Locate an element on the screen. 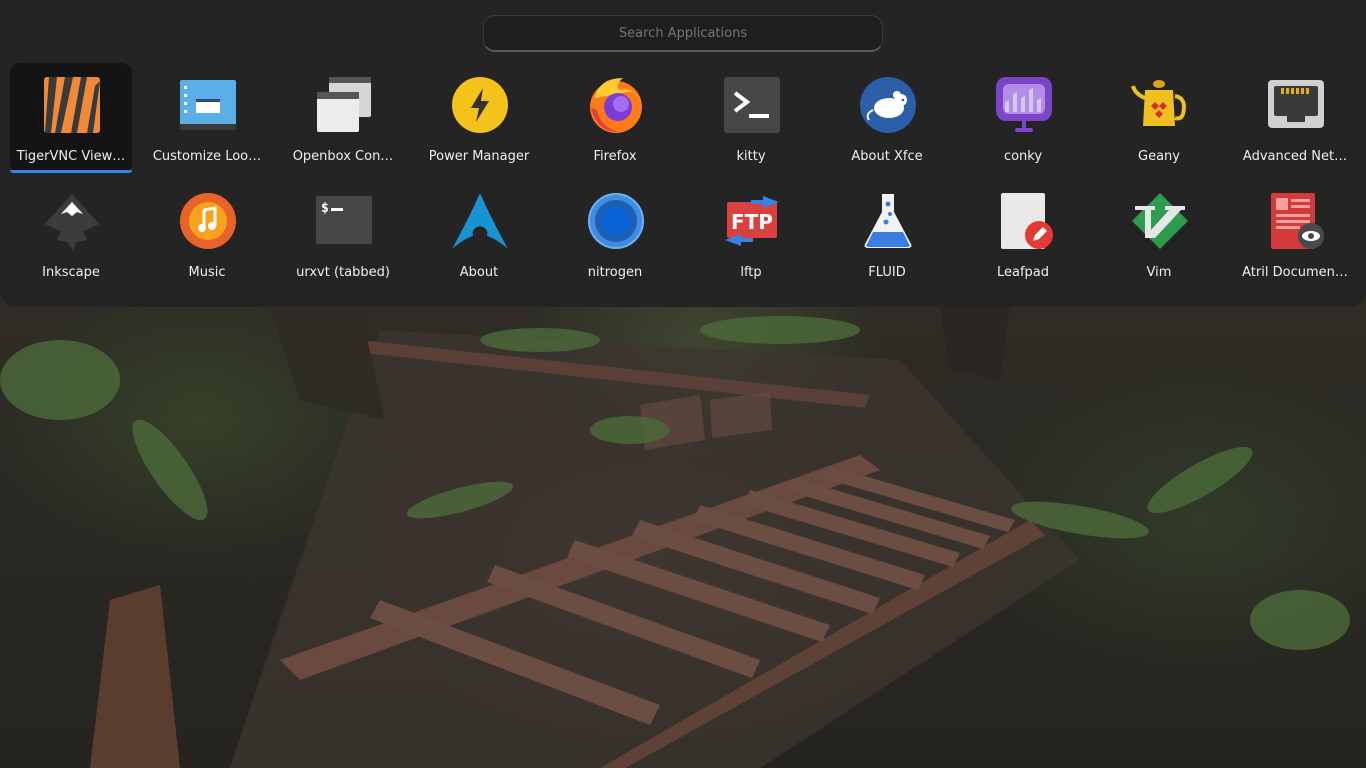 This screenshot has height=768, width=1366. music-note-icon is located at coordinates (208, 221).